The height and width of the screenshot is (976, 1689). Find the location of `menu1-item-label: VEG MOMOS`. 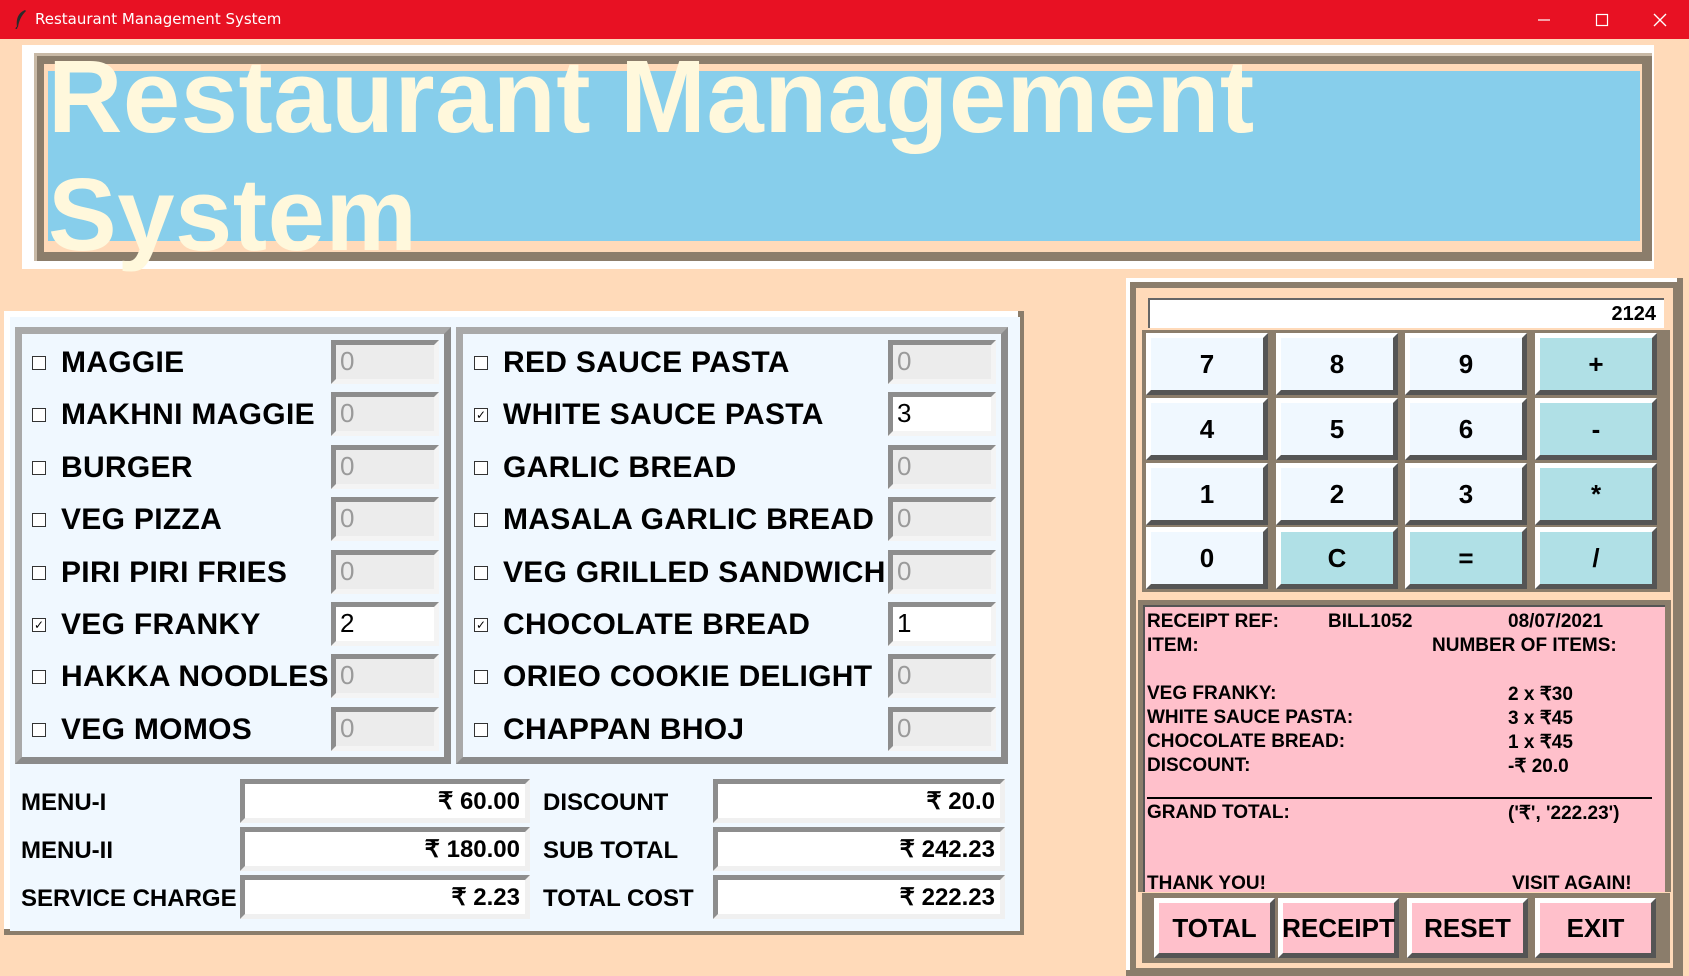

menu1-item-label: VEG MOMOS is located at coordinates (156, 730).